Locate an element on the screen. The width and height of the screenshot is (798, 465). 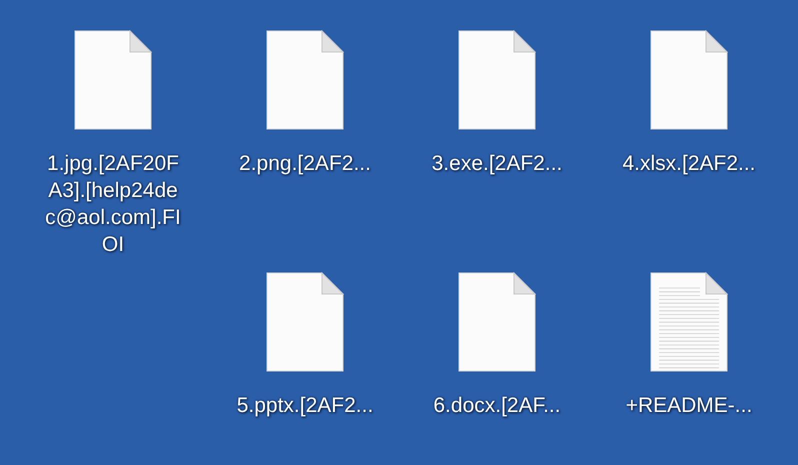
text-document-icon is located at coordinates (689, 322).